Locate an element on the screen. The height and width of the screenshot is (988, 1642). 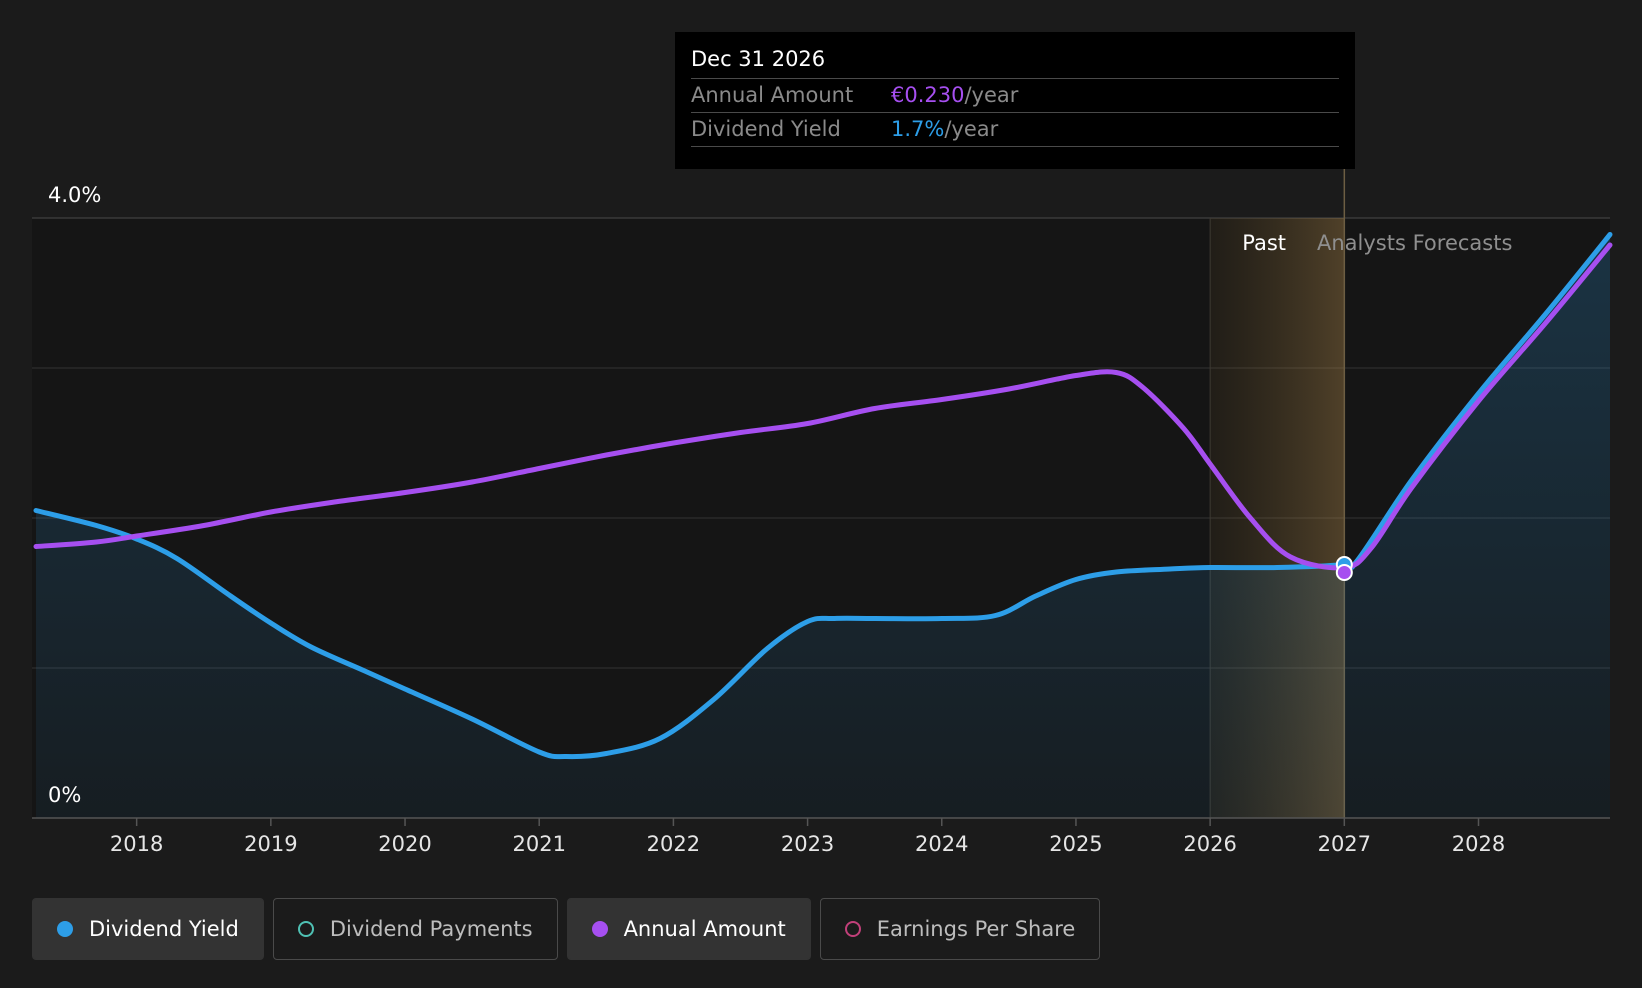
legend-dividend-payments-label: Dividend Payments is located at coordinates (431, 929).